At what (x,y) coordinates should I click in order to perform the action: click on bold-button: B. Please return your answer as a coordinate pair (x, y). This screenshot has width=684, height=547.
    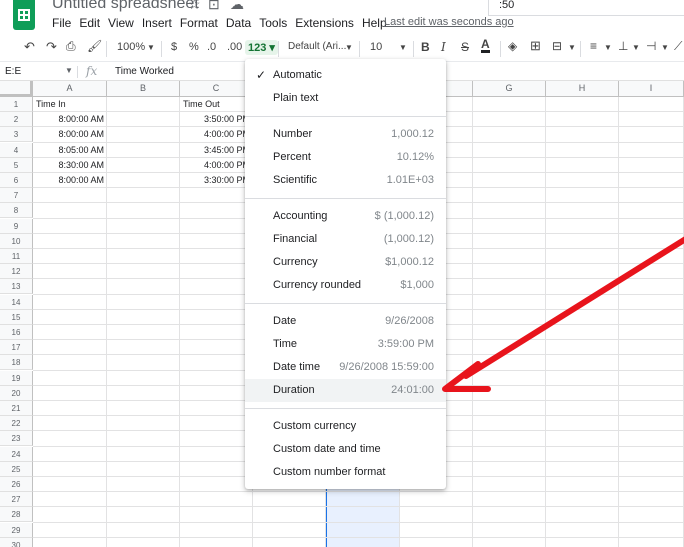
    Looking at the image, I should click on (425, 47).